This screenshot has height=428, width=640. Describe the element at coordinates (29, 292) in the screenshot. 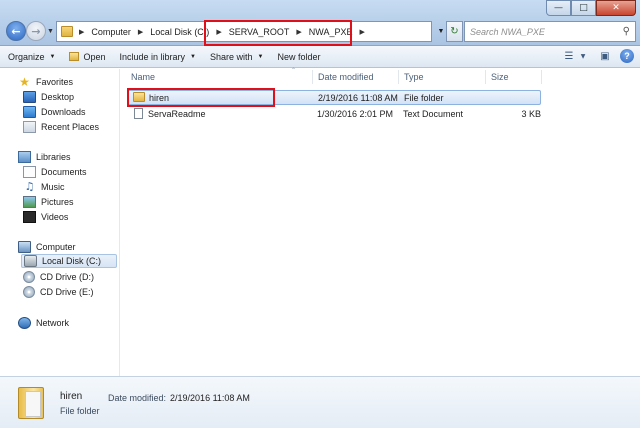

I see `cd-drive-icon` at that location.